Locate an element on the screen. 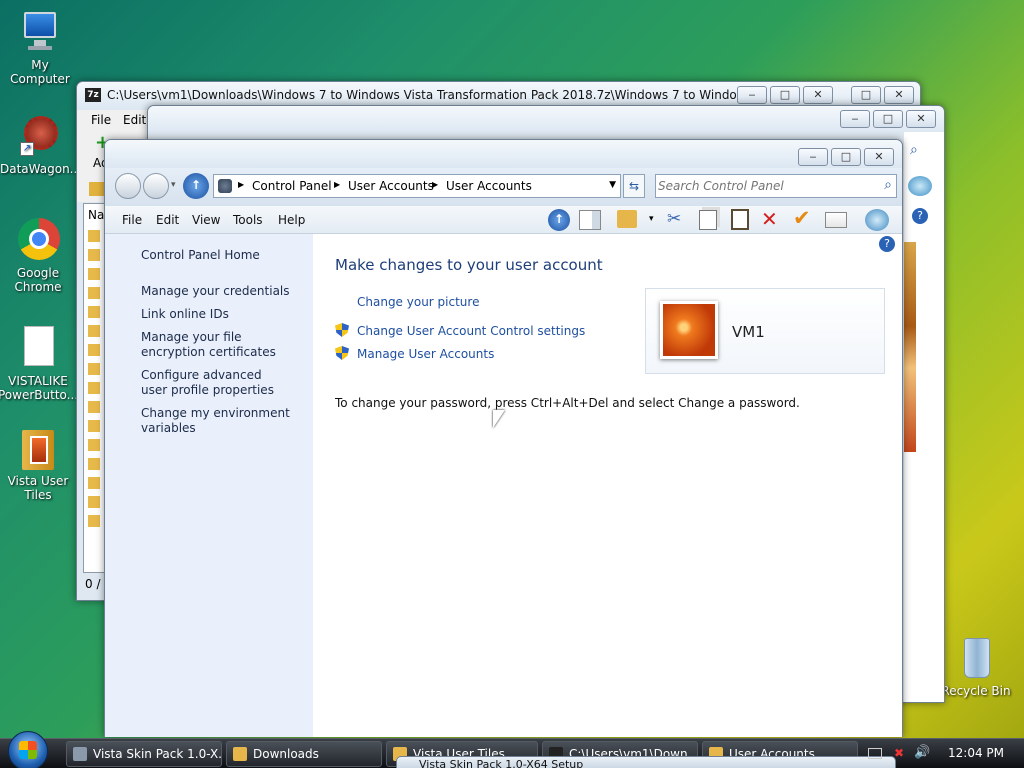 The height and width of the screenshot is (768, 1024). computer-icon is located at coordinates (40, 32).